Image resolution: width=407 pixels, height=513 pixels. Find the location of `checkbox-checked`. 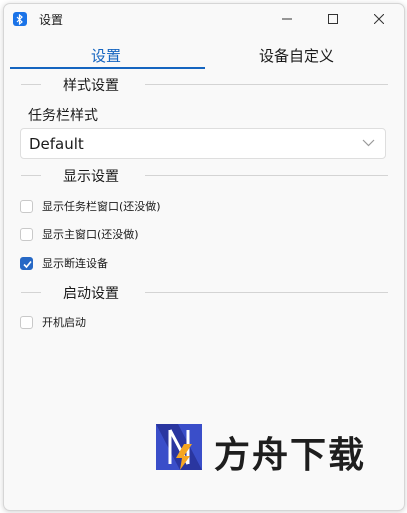

checkbox-checked is located at coordinates (26, 263).